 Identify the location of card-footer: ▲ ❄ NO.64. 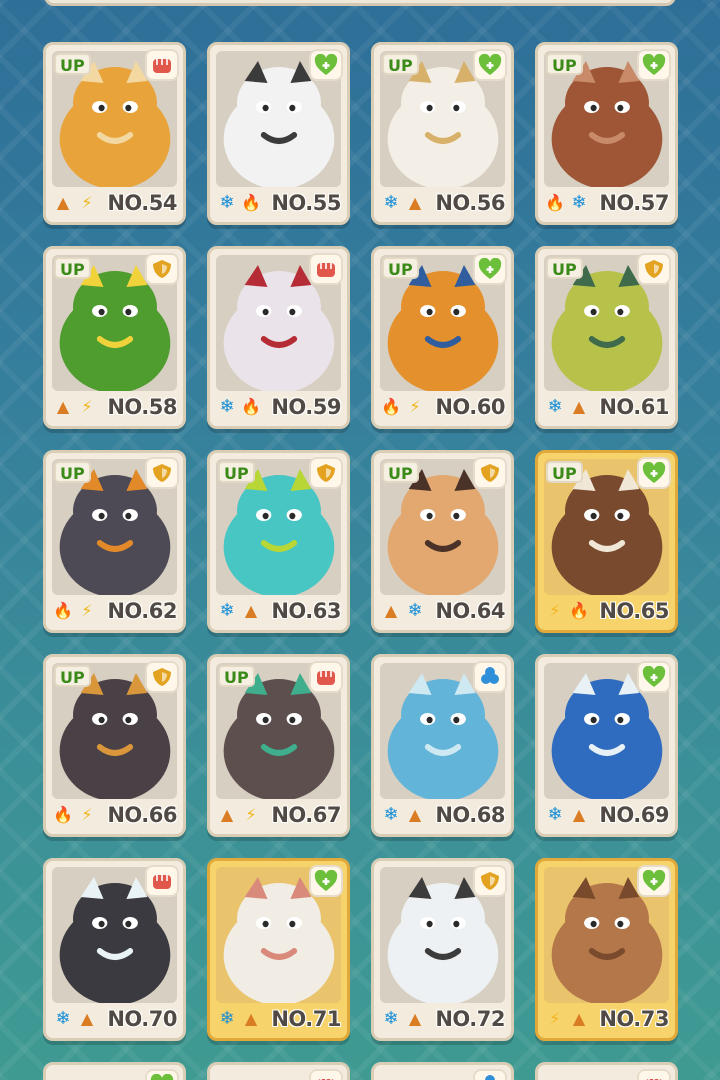
(443, 611).